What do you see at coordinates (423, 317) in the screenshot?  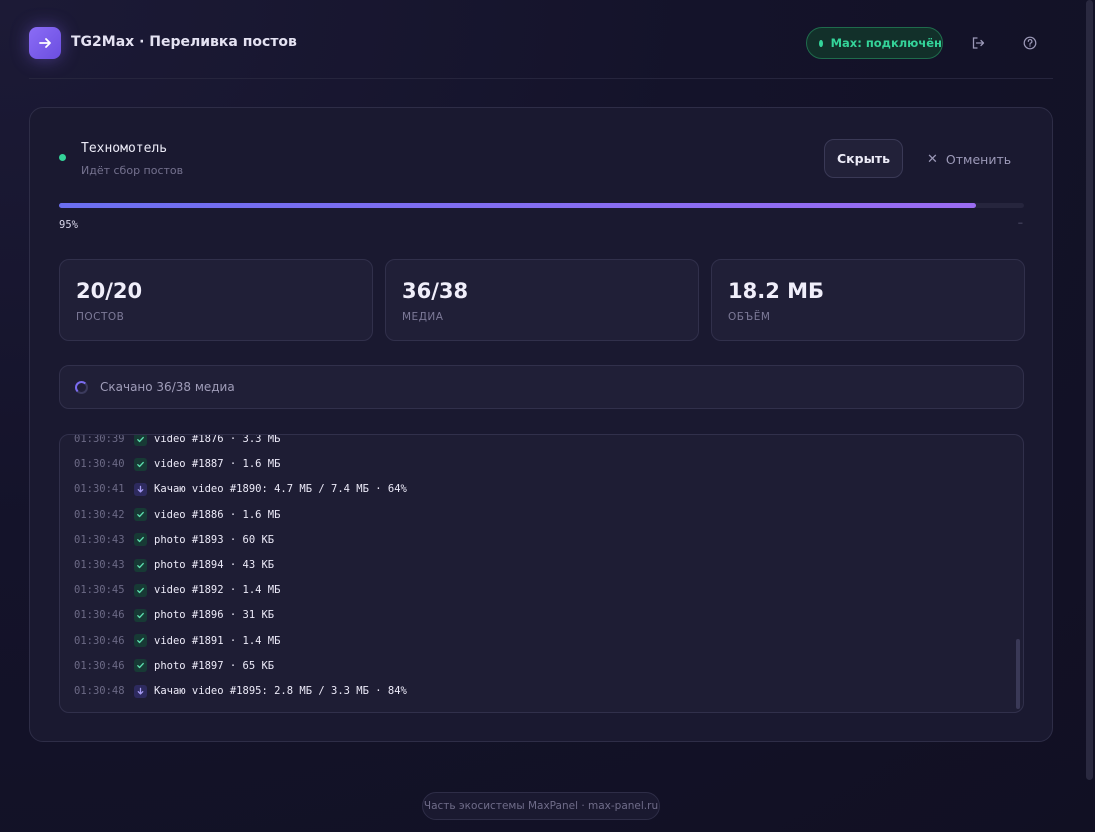 I see `stat-label: МЕДИА` at bounding box center [423, 317].